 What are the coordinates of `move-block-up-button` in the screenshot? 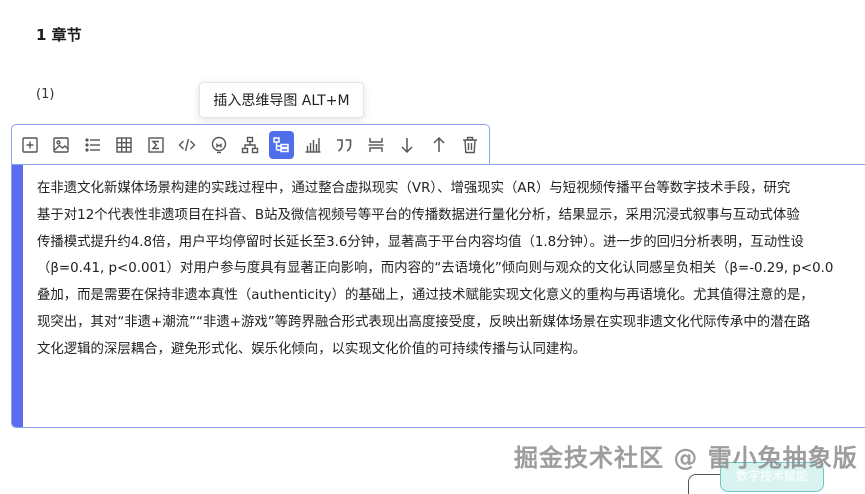 It's located at (438, 145).